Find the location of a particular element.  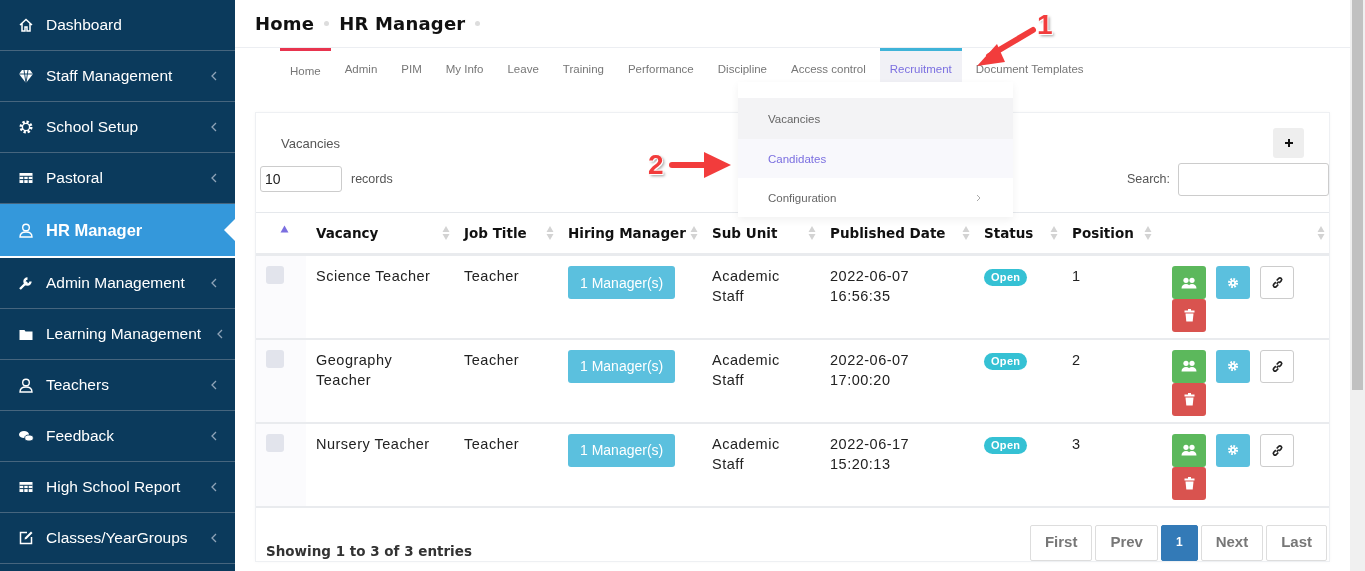

nav-tab: Recruitment is located at coordinates (920, 65).